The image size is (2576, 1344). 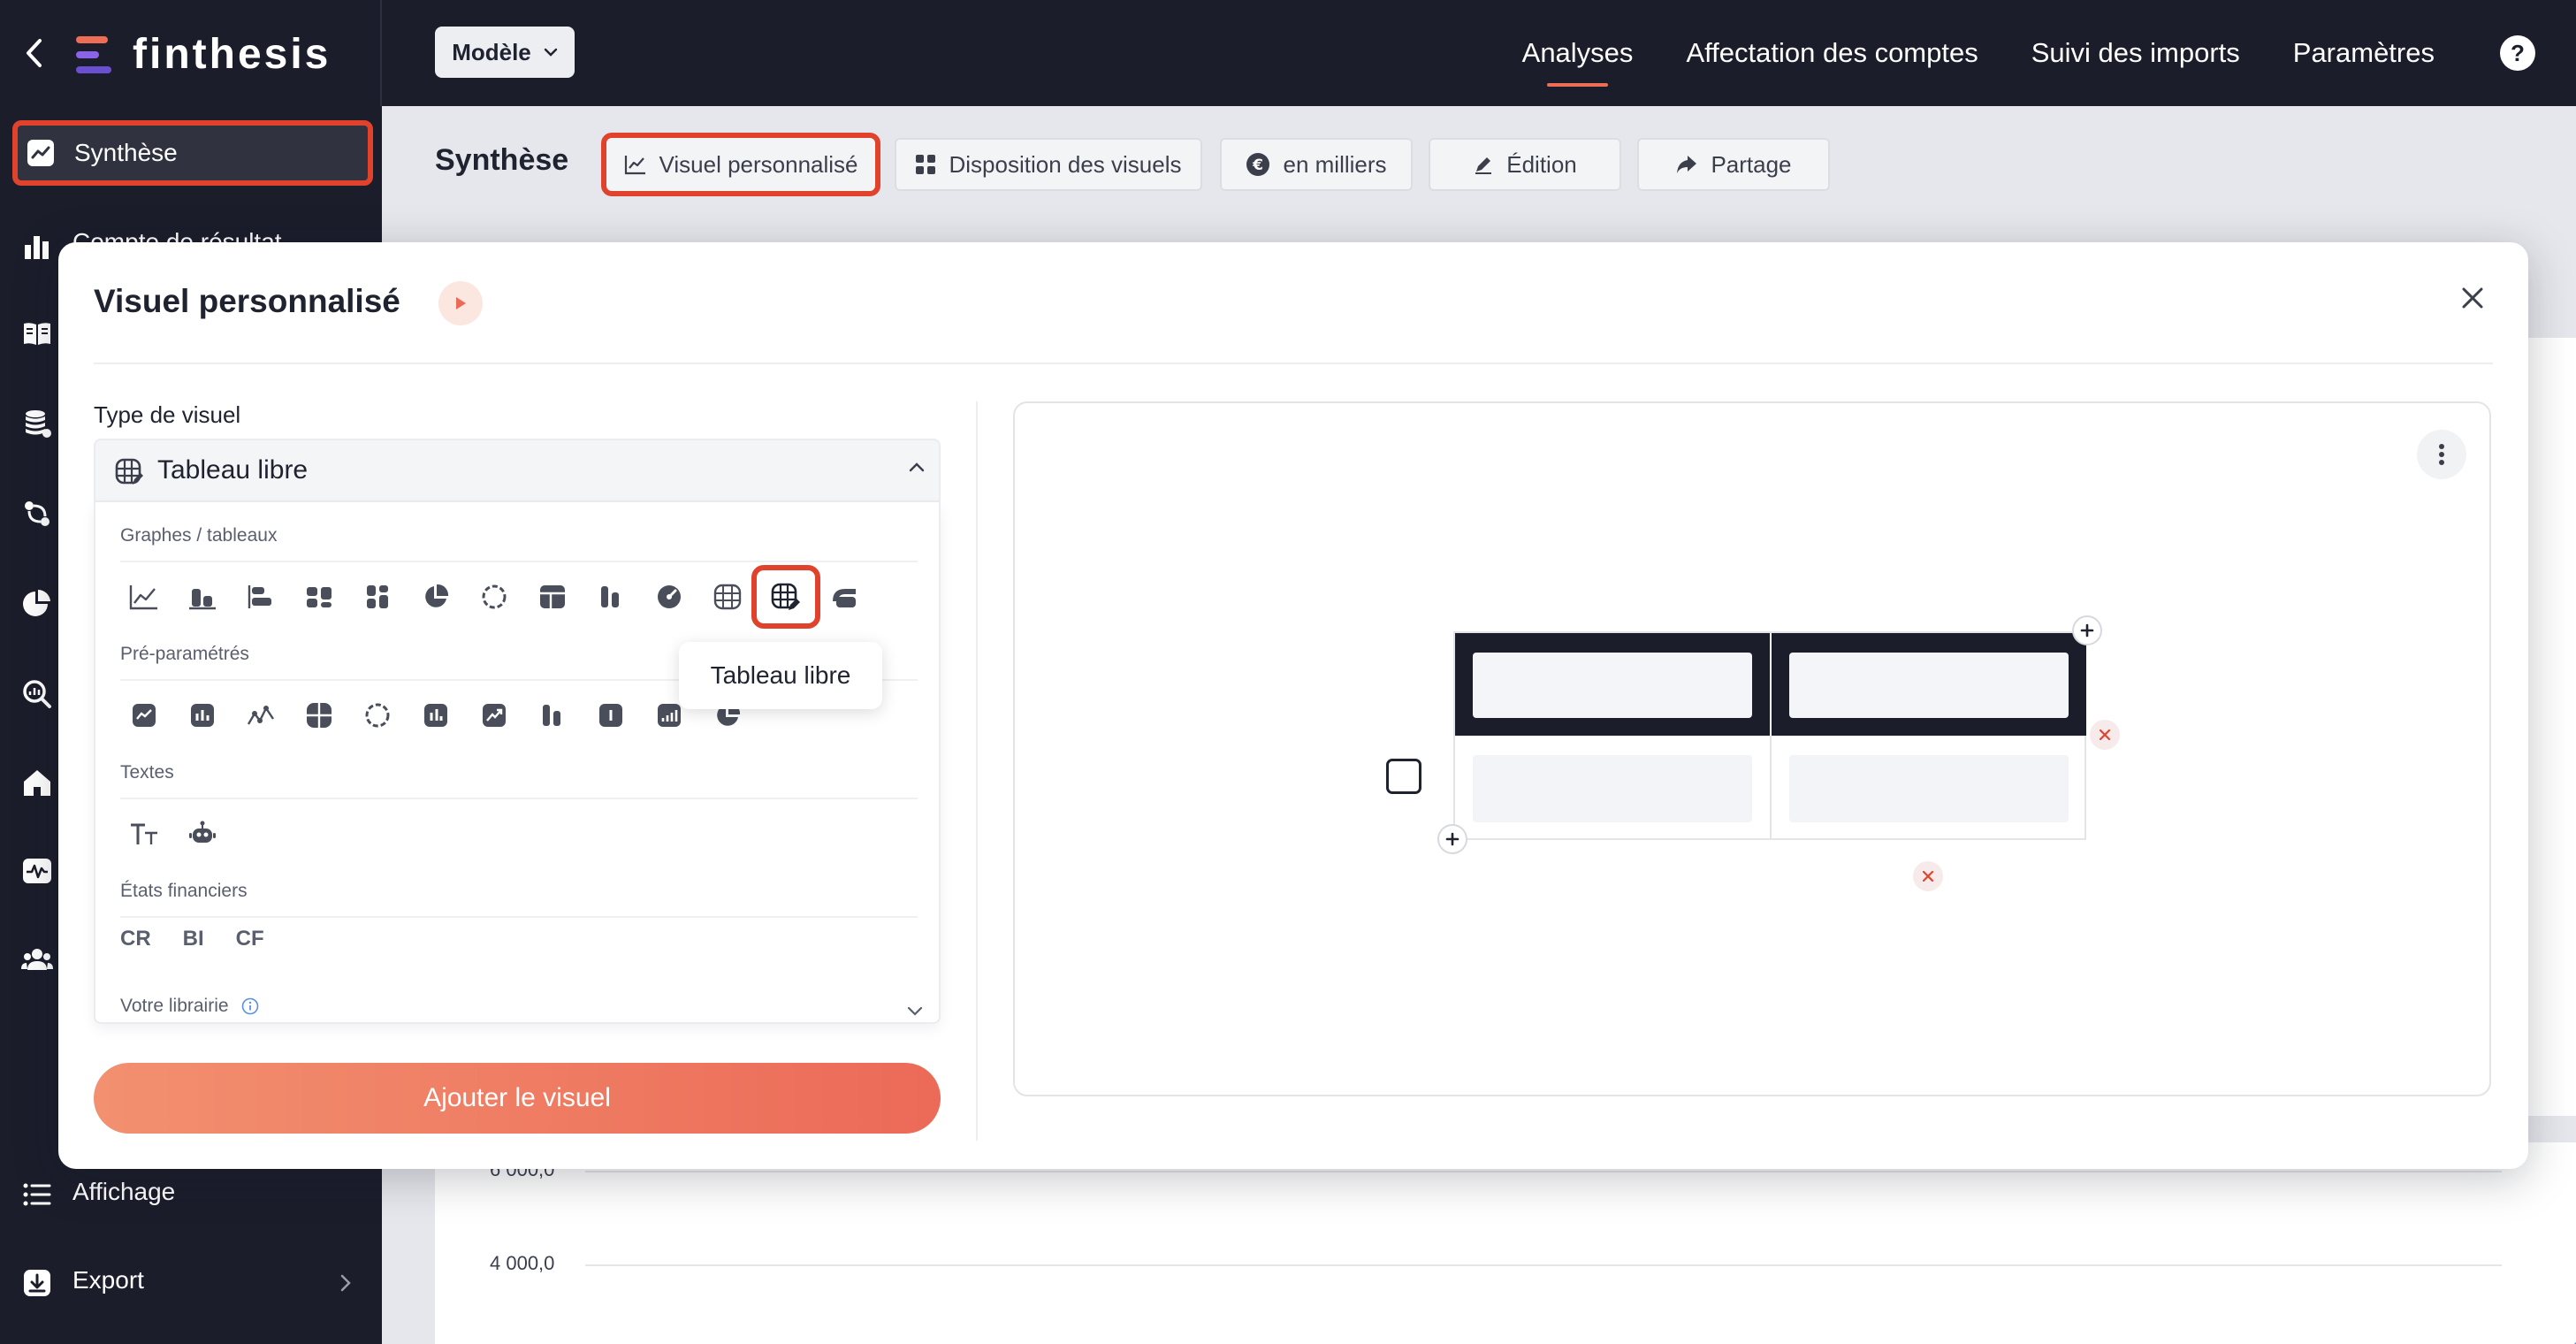 I want to click on visuel-personnalise-button: Visuel personnalisé, so click(x=740, y=164).